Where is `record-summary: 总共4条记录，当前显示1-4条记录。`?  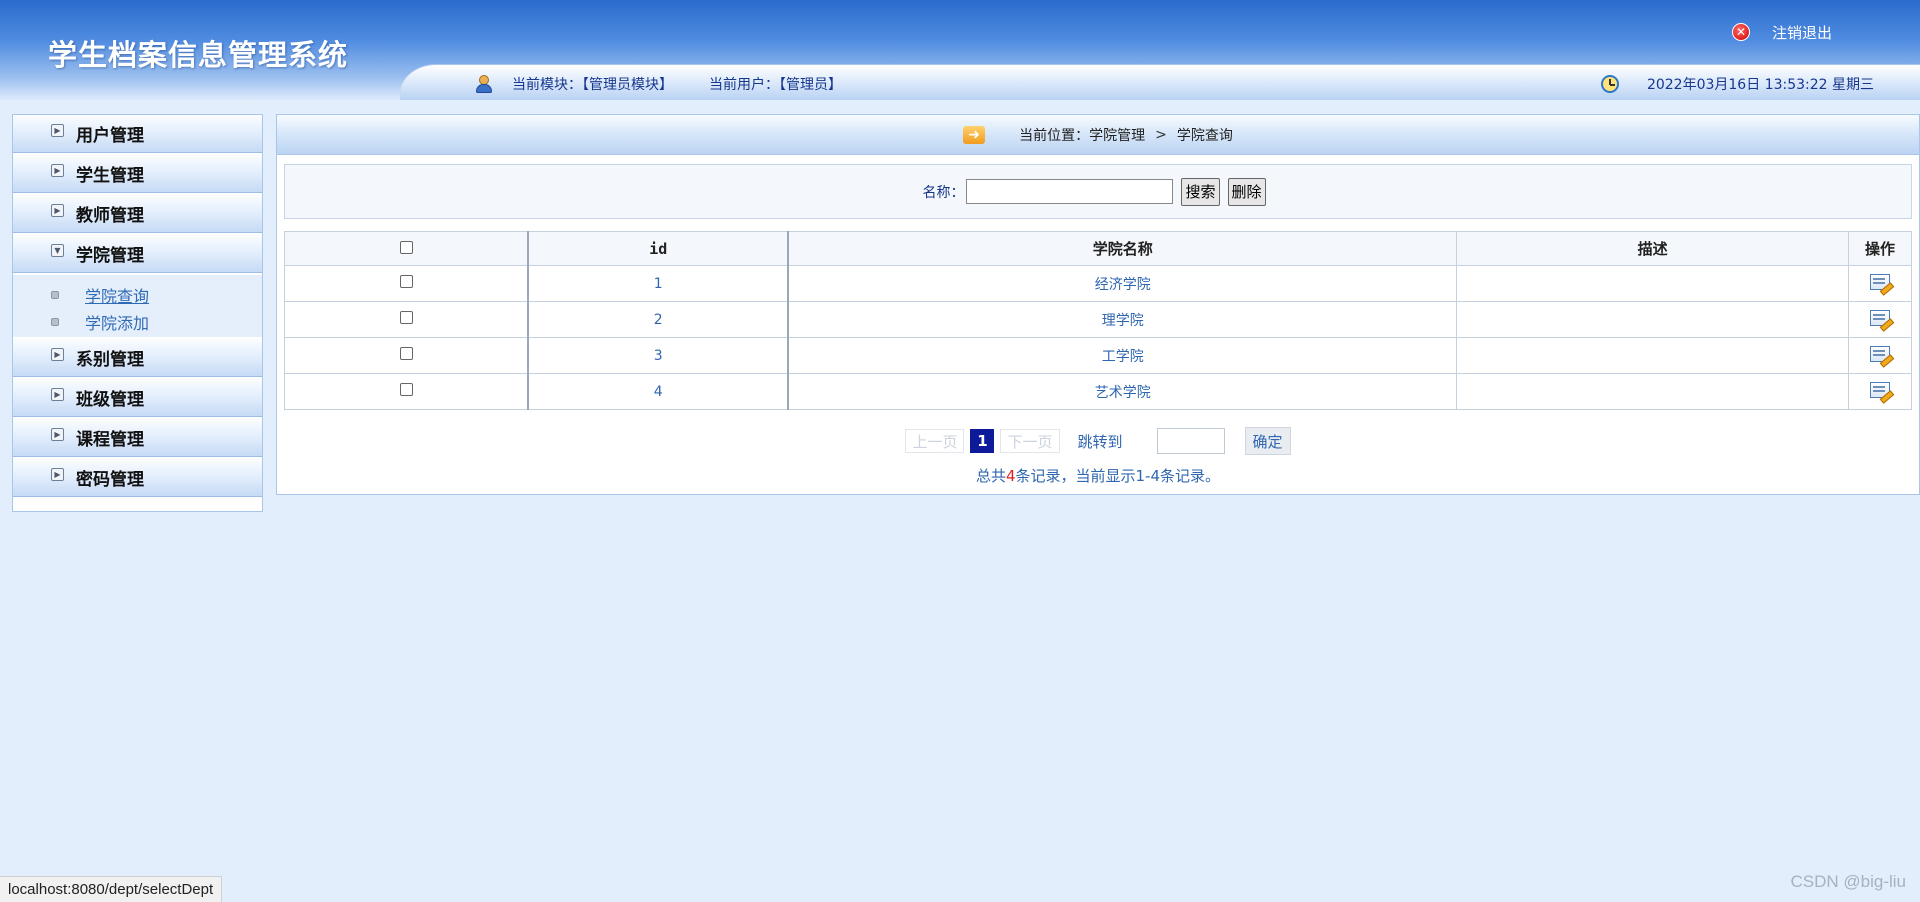
record-summary: 总共4条记录，当前显示1-4条记录。 is located at coordinates (1098, 475).